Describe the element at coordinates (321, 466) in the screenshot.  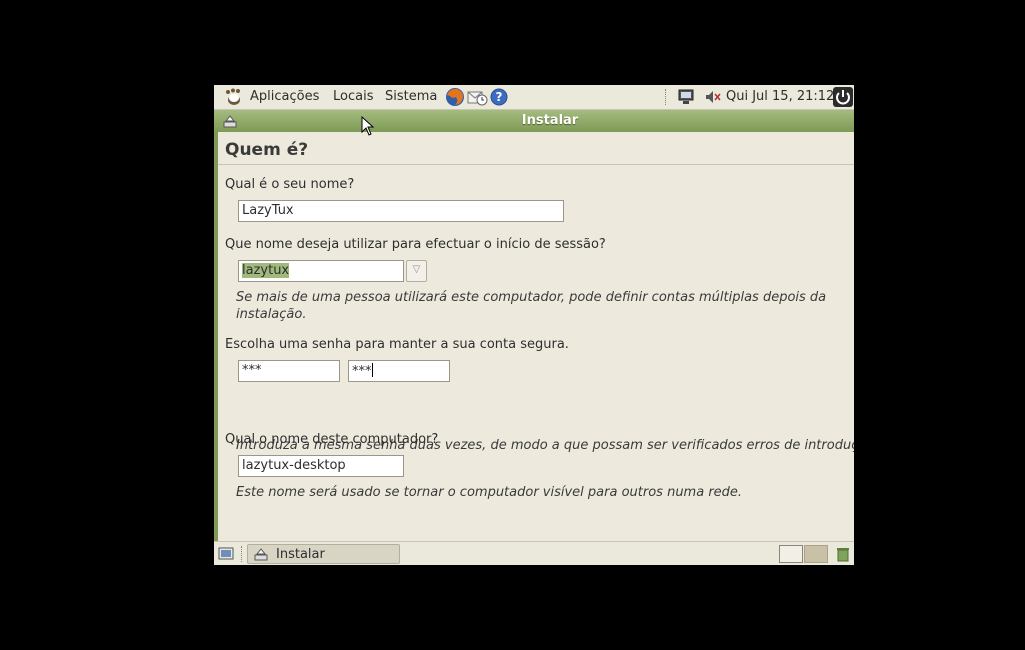
I see `hostname-input: lazytux-desktop` at that location.